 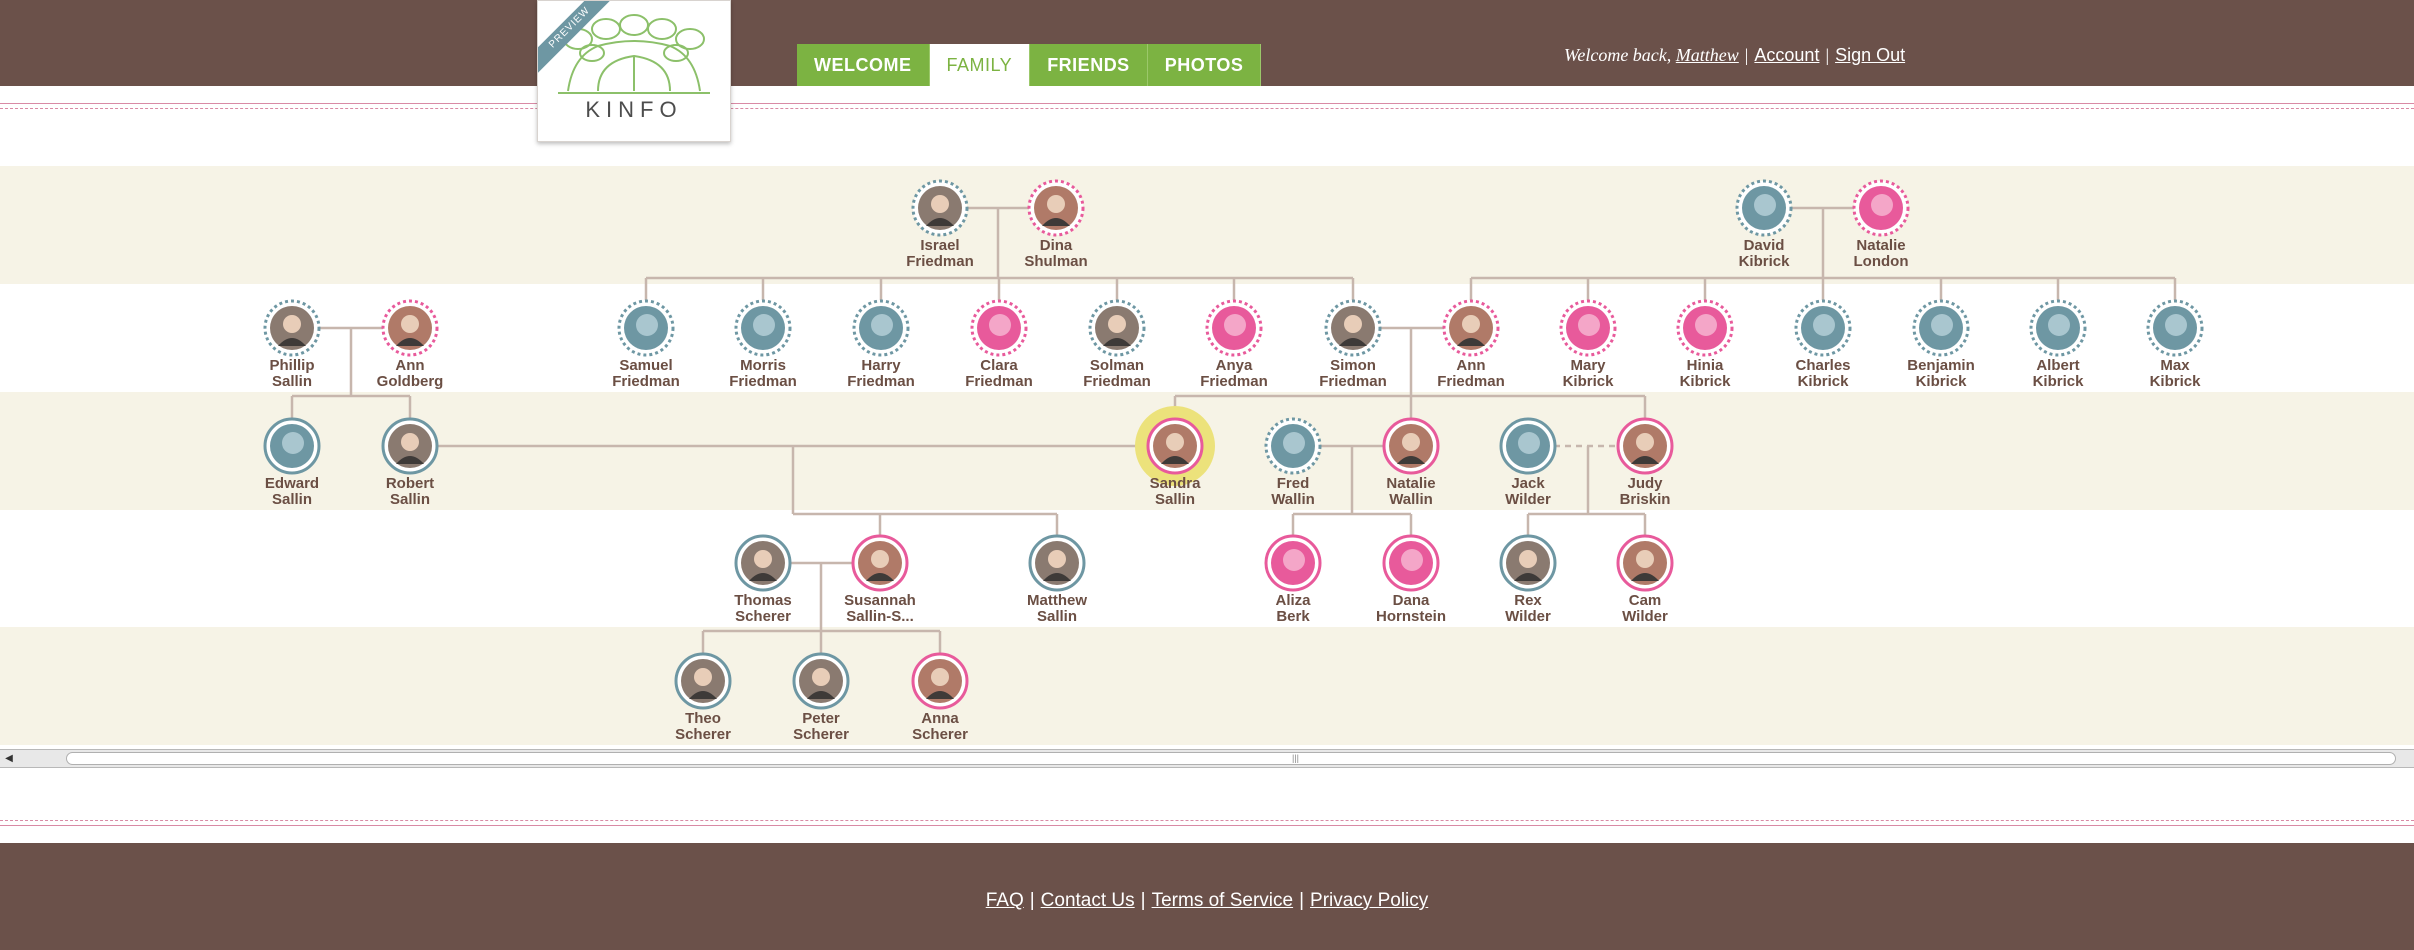 What do you see at coordinates (1588, 374) in the screenshot?
I see `person-name-mary: Mary Kibrick` at bounding box center [1588, 374].